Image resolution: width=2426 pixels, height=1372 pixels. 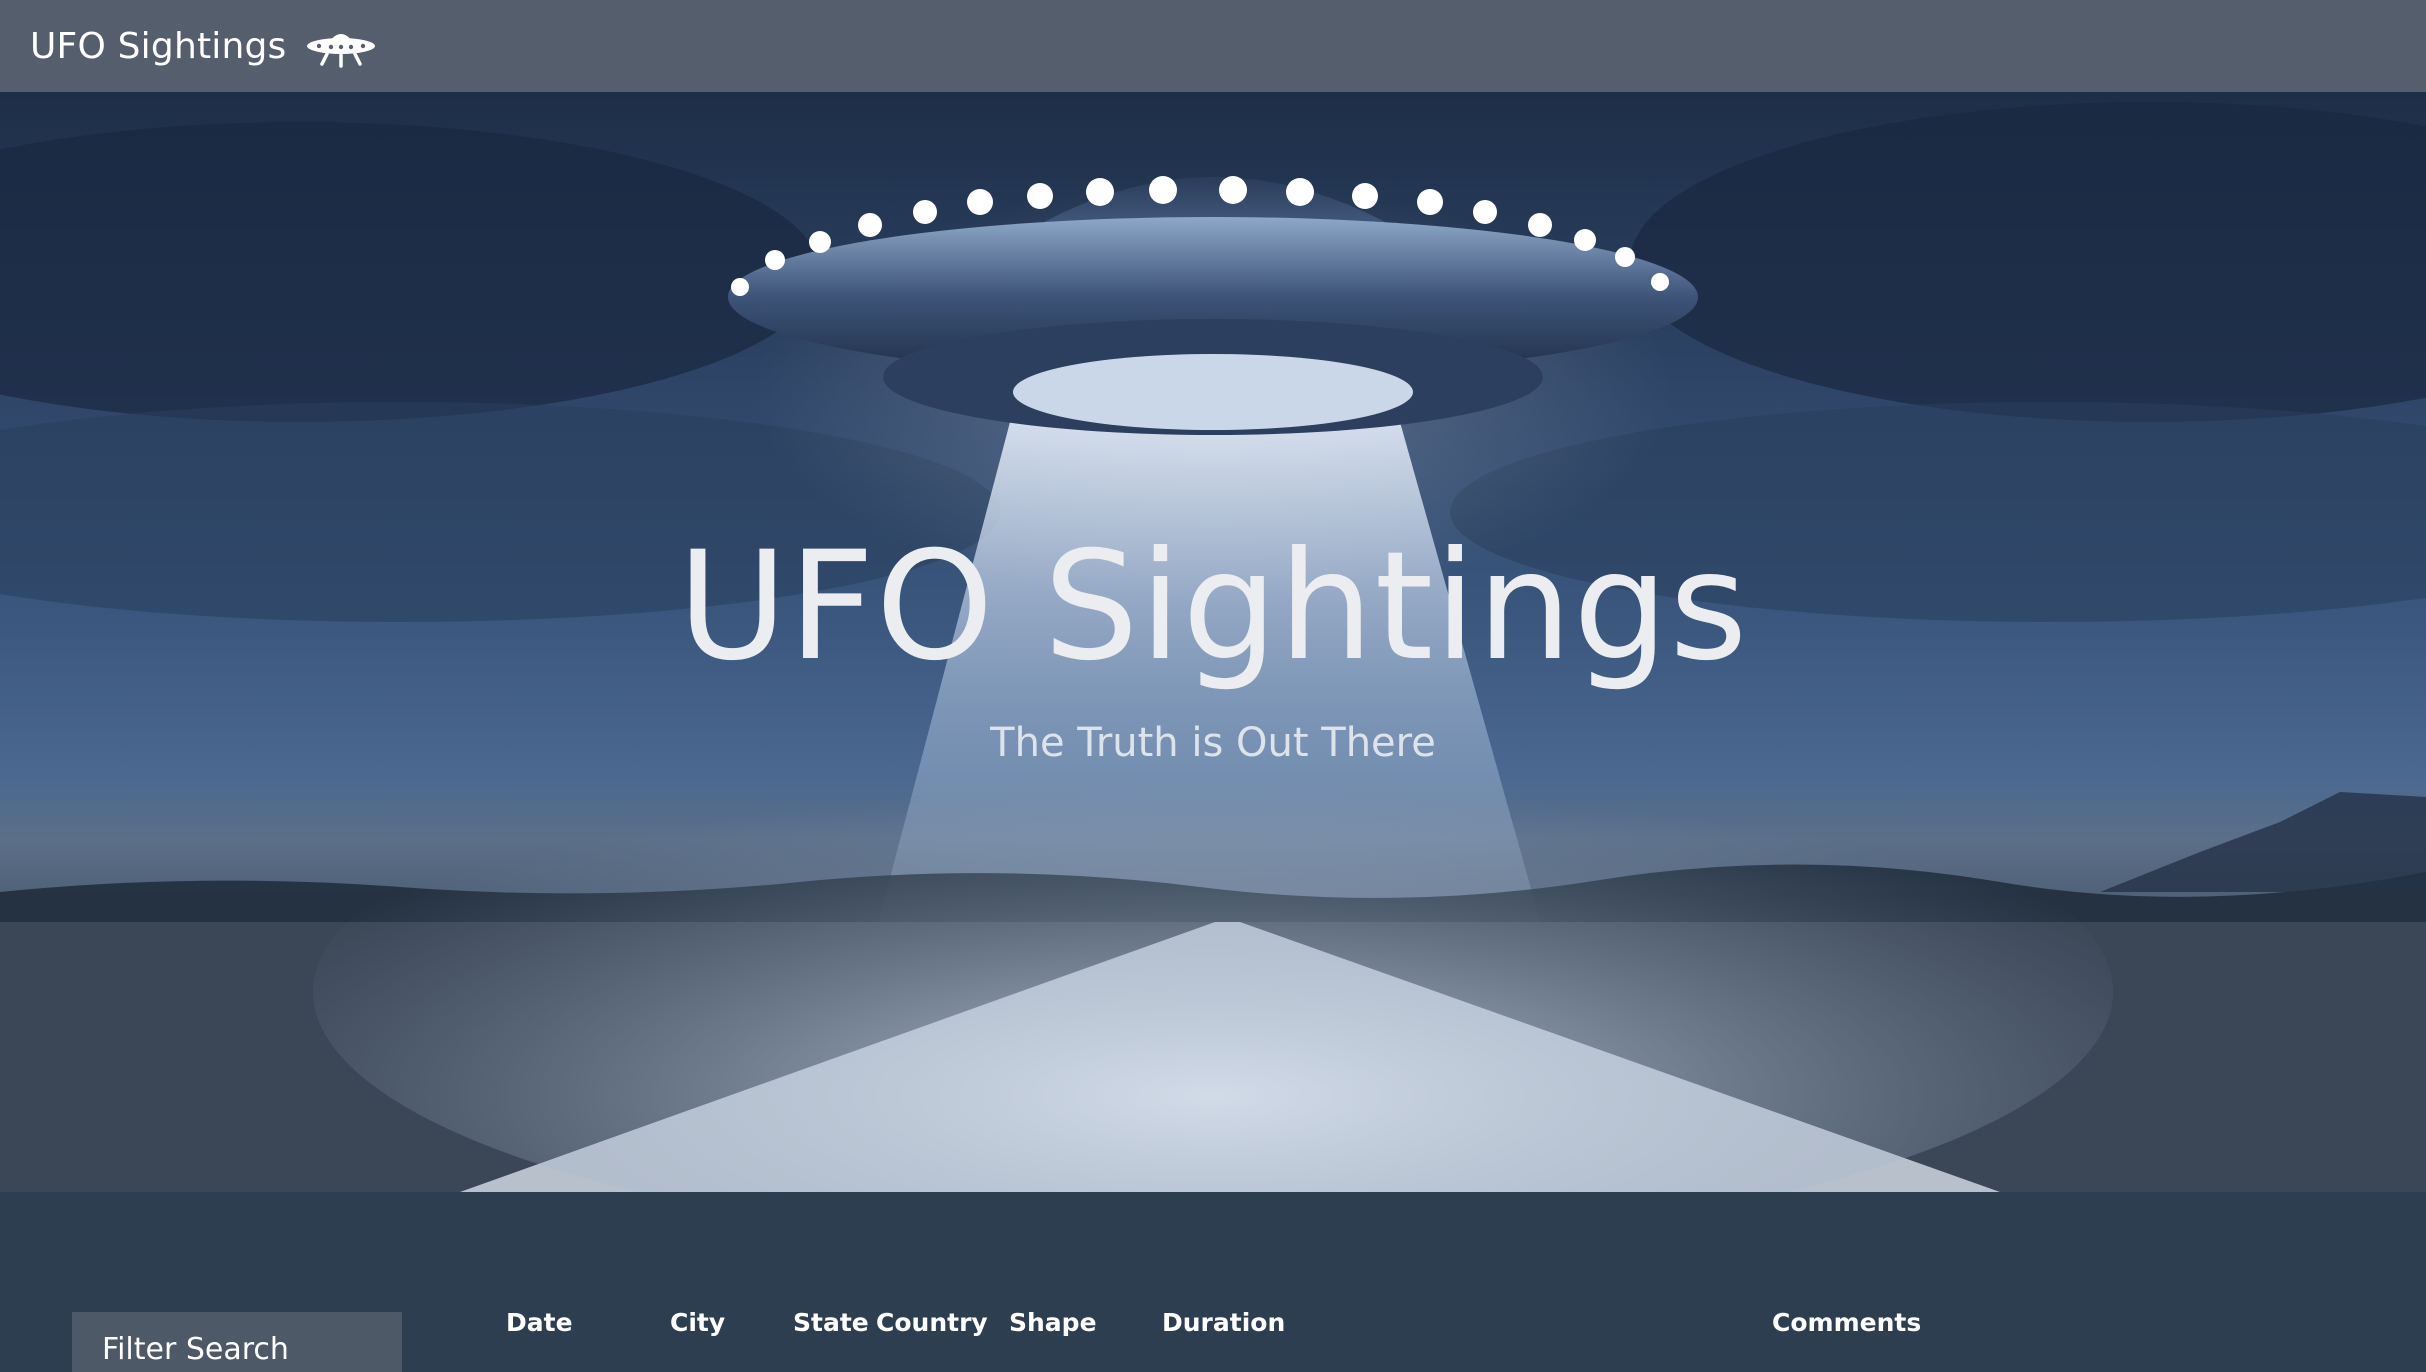 I want to click on column-header-duration: Duration, so click(x=1223, y=1322).